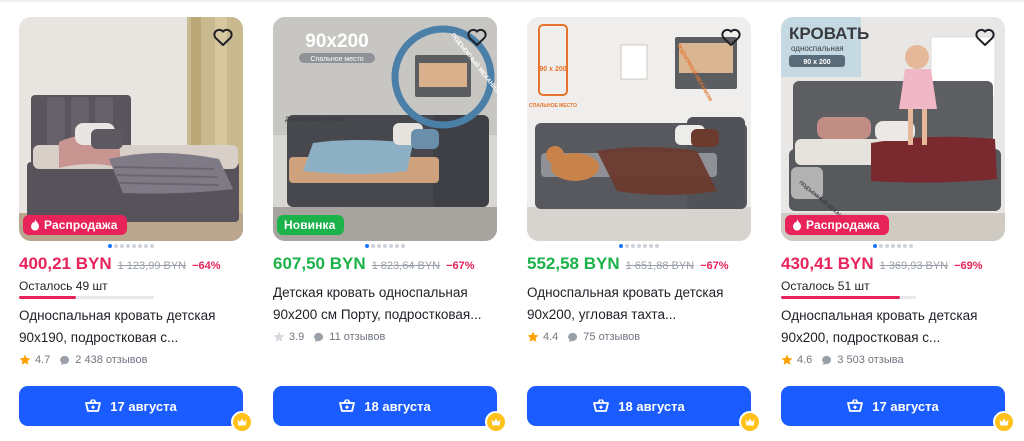 This screenshot has width=1024, height=441. What do you see at coordinates (315, 120) in the screenshot?
I see `photo-note: Декоративная стежка` at bounding box center [315, 120].